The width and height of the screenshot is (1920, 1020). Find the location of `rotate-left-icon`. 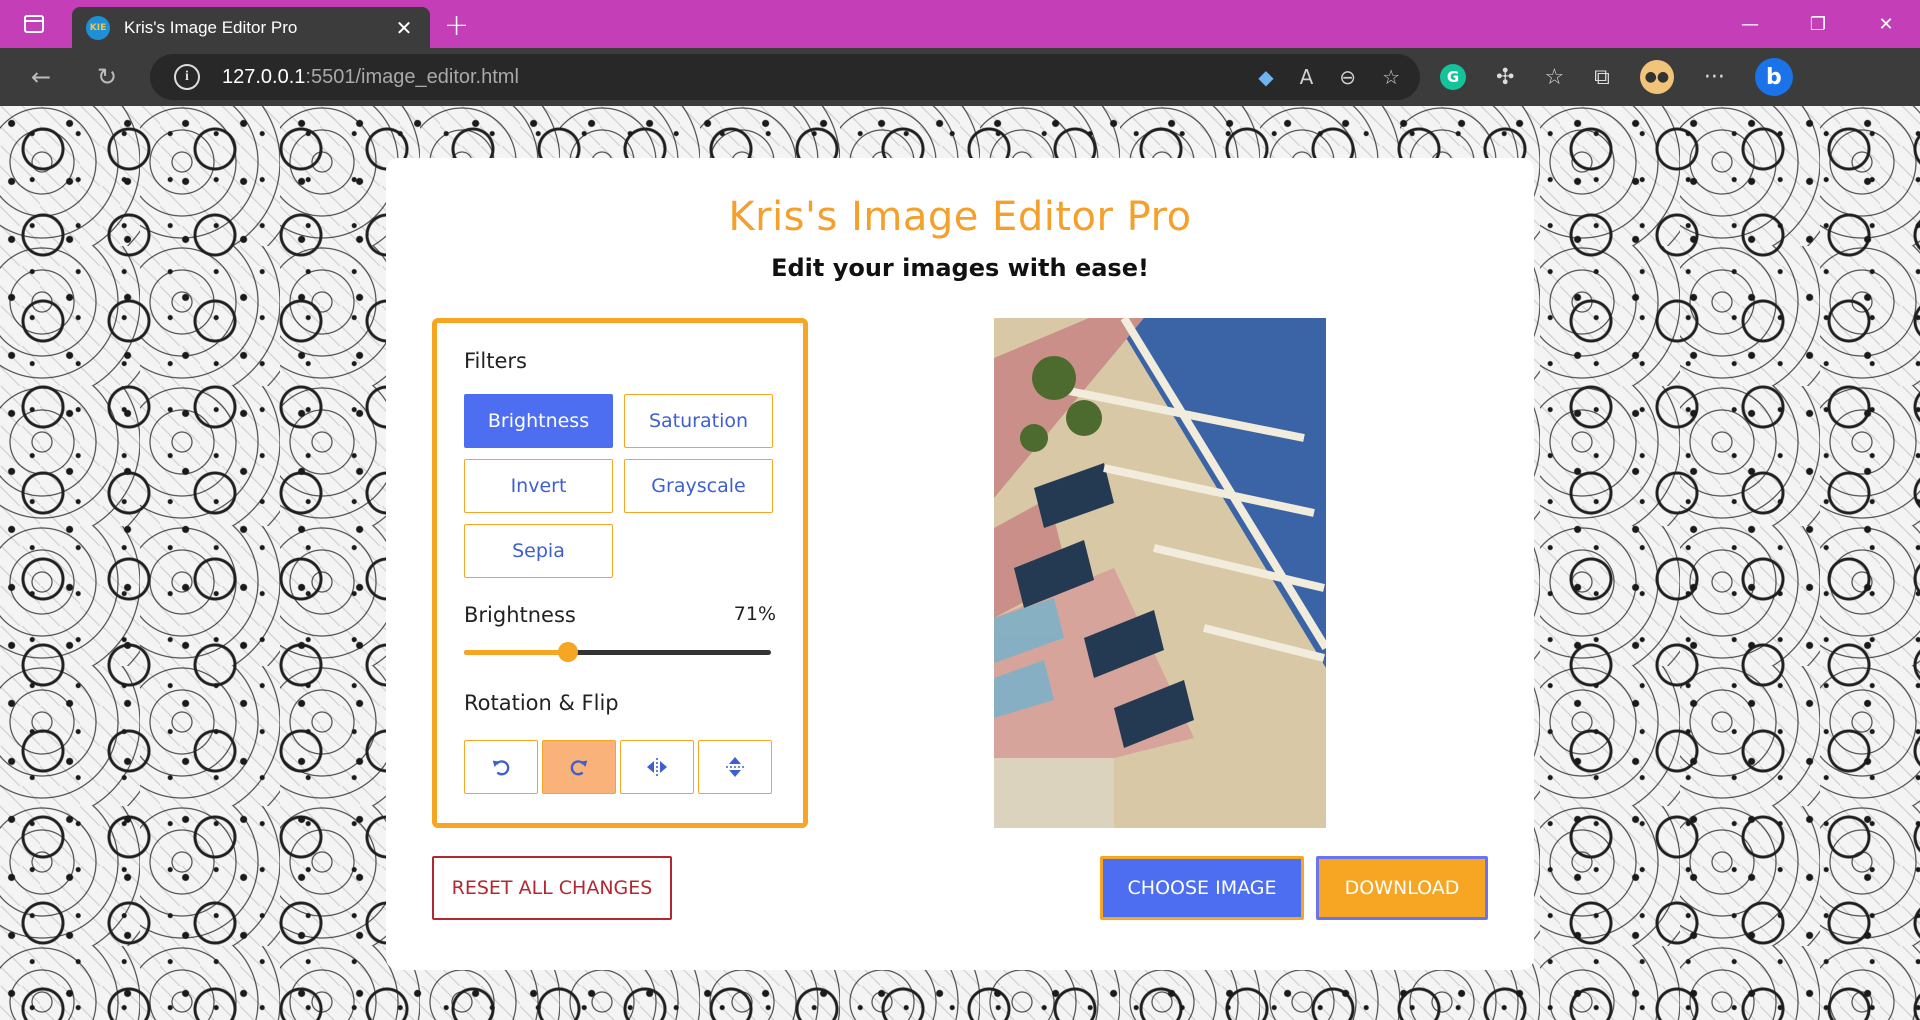

rotate-left-icon is located at coordinates (501, 768).